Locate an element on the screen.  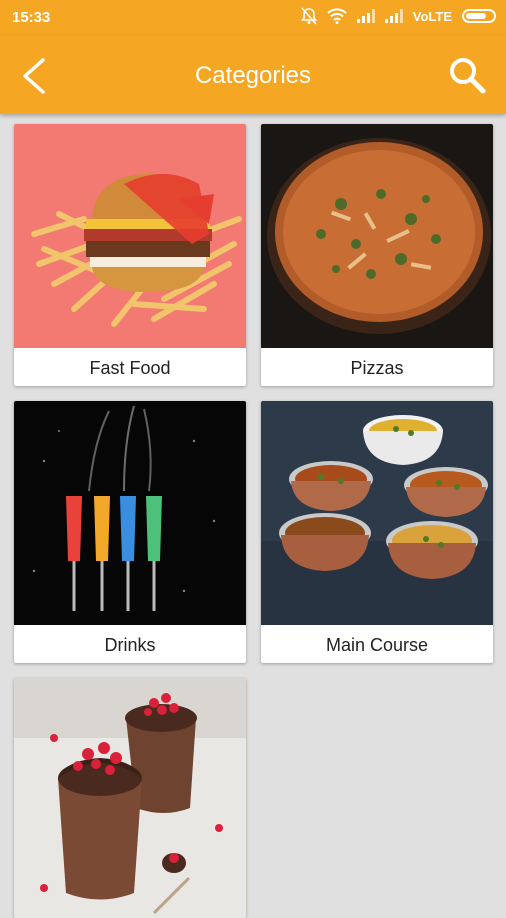
category-card-fast-food: Fast Food is located at coordinates (130, 255).